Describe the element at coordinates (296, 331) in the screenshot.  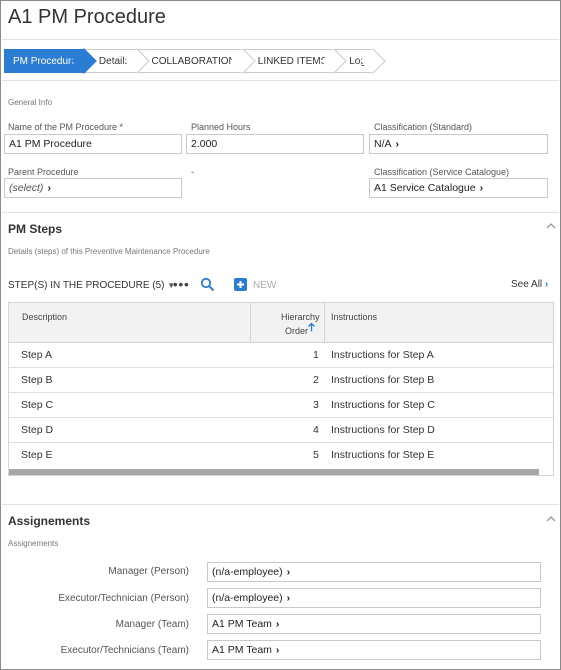
I see `col-hierarchy-line2: Order` at that location.